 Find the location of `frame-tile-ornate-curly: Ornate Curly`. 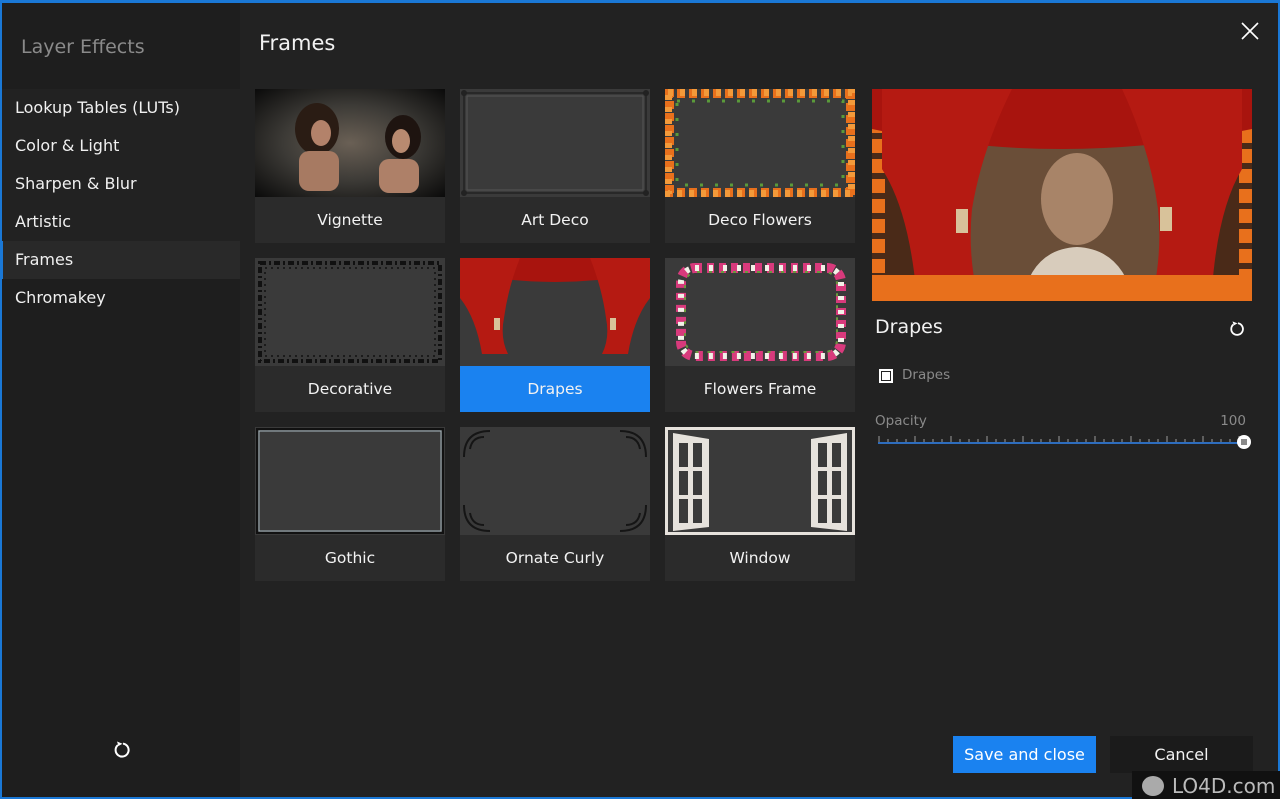

frame-tile-ornate-curly: Ornate Curly is located at coordinates (555, 504).